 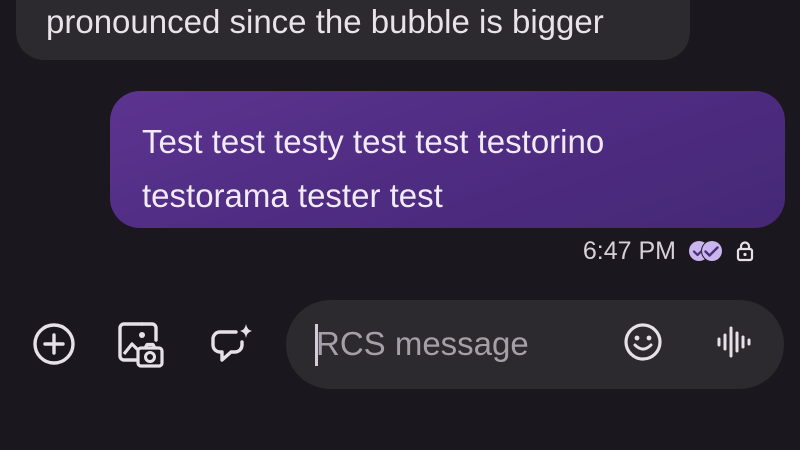 I want to click on outgoing-message-line: Test test testy test test testorino, so click(x=373, y=141).